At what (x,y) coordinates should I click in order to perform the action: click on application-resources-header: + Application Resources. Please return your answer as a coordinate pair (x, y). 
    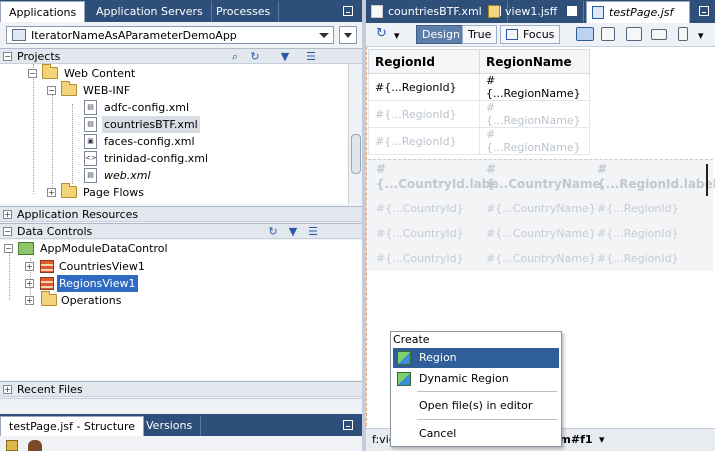
    Looking at the image, I should click on (181, 214).